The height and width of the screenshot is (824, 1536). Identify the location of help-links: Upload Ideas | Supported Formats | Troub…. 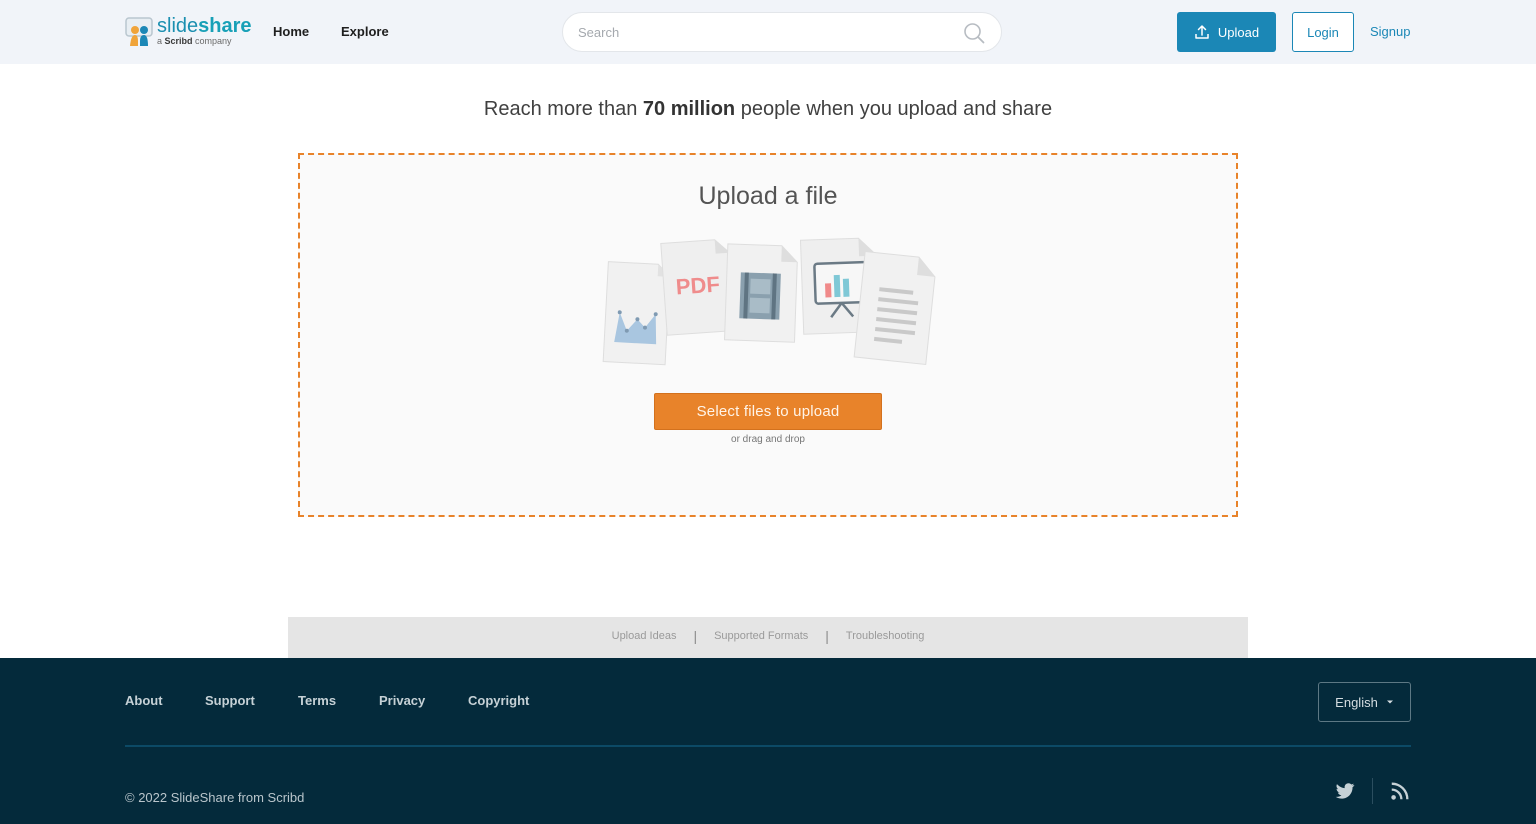
(768, 636).